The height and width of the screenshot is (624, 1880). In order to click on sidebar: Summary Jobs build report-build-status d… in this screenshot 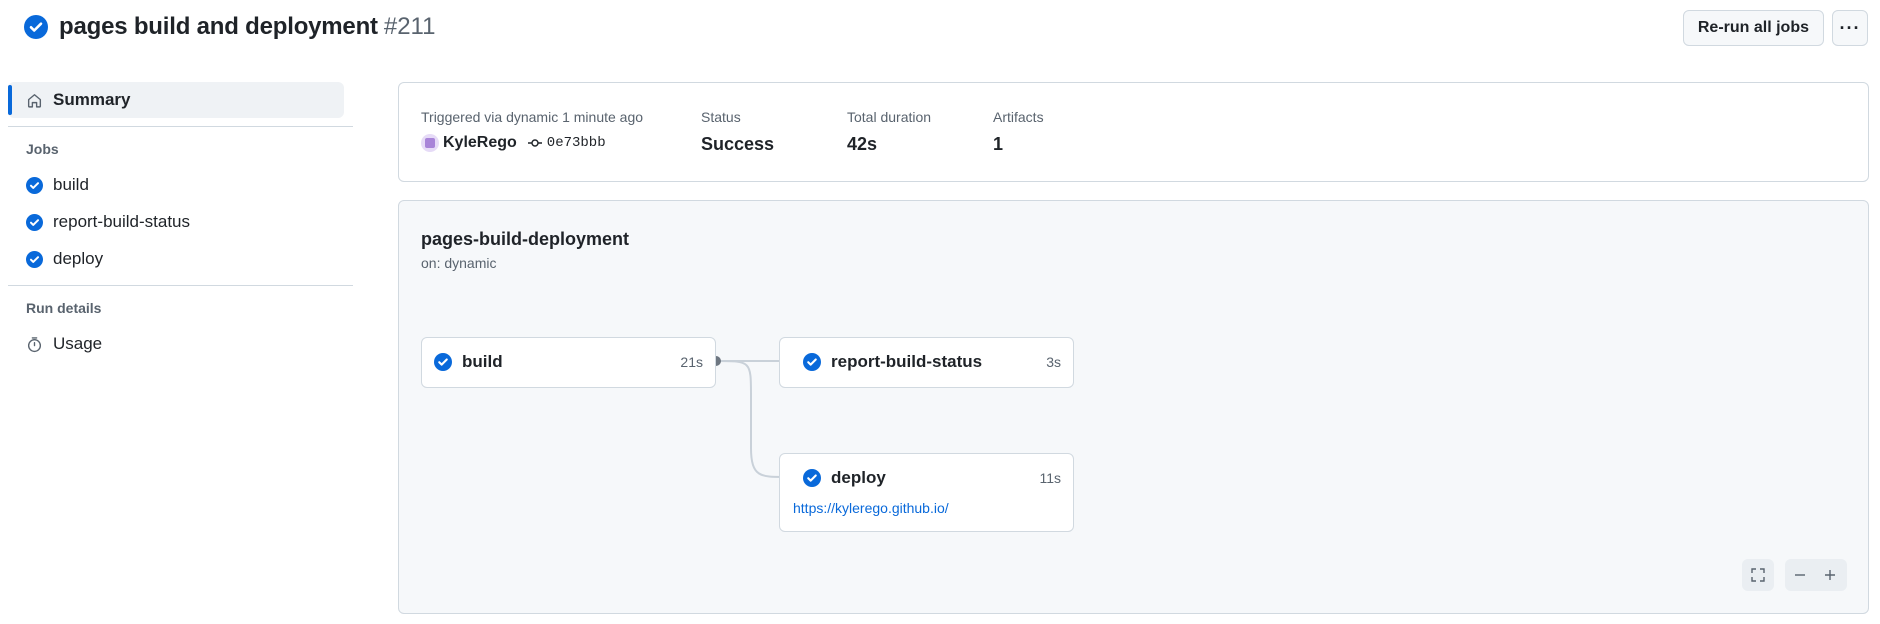, I will do `click(180, 222)`.